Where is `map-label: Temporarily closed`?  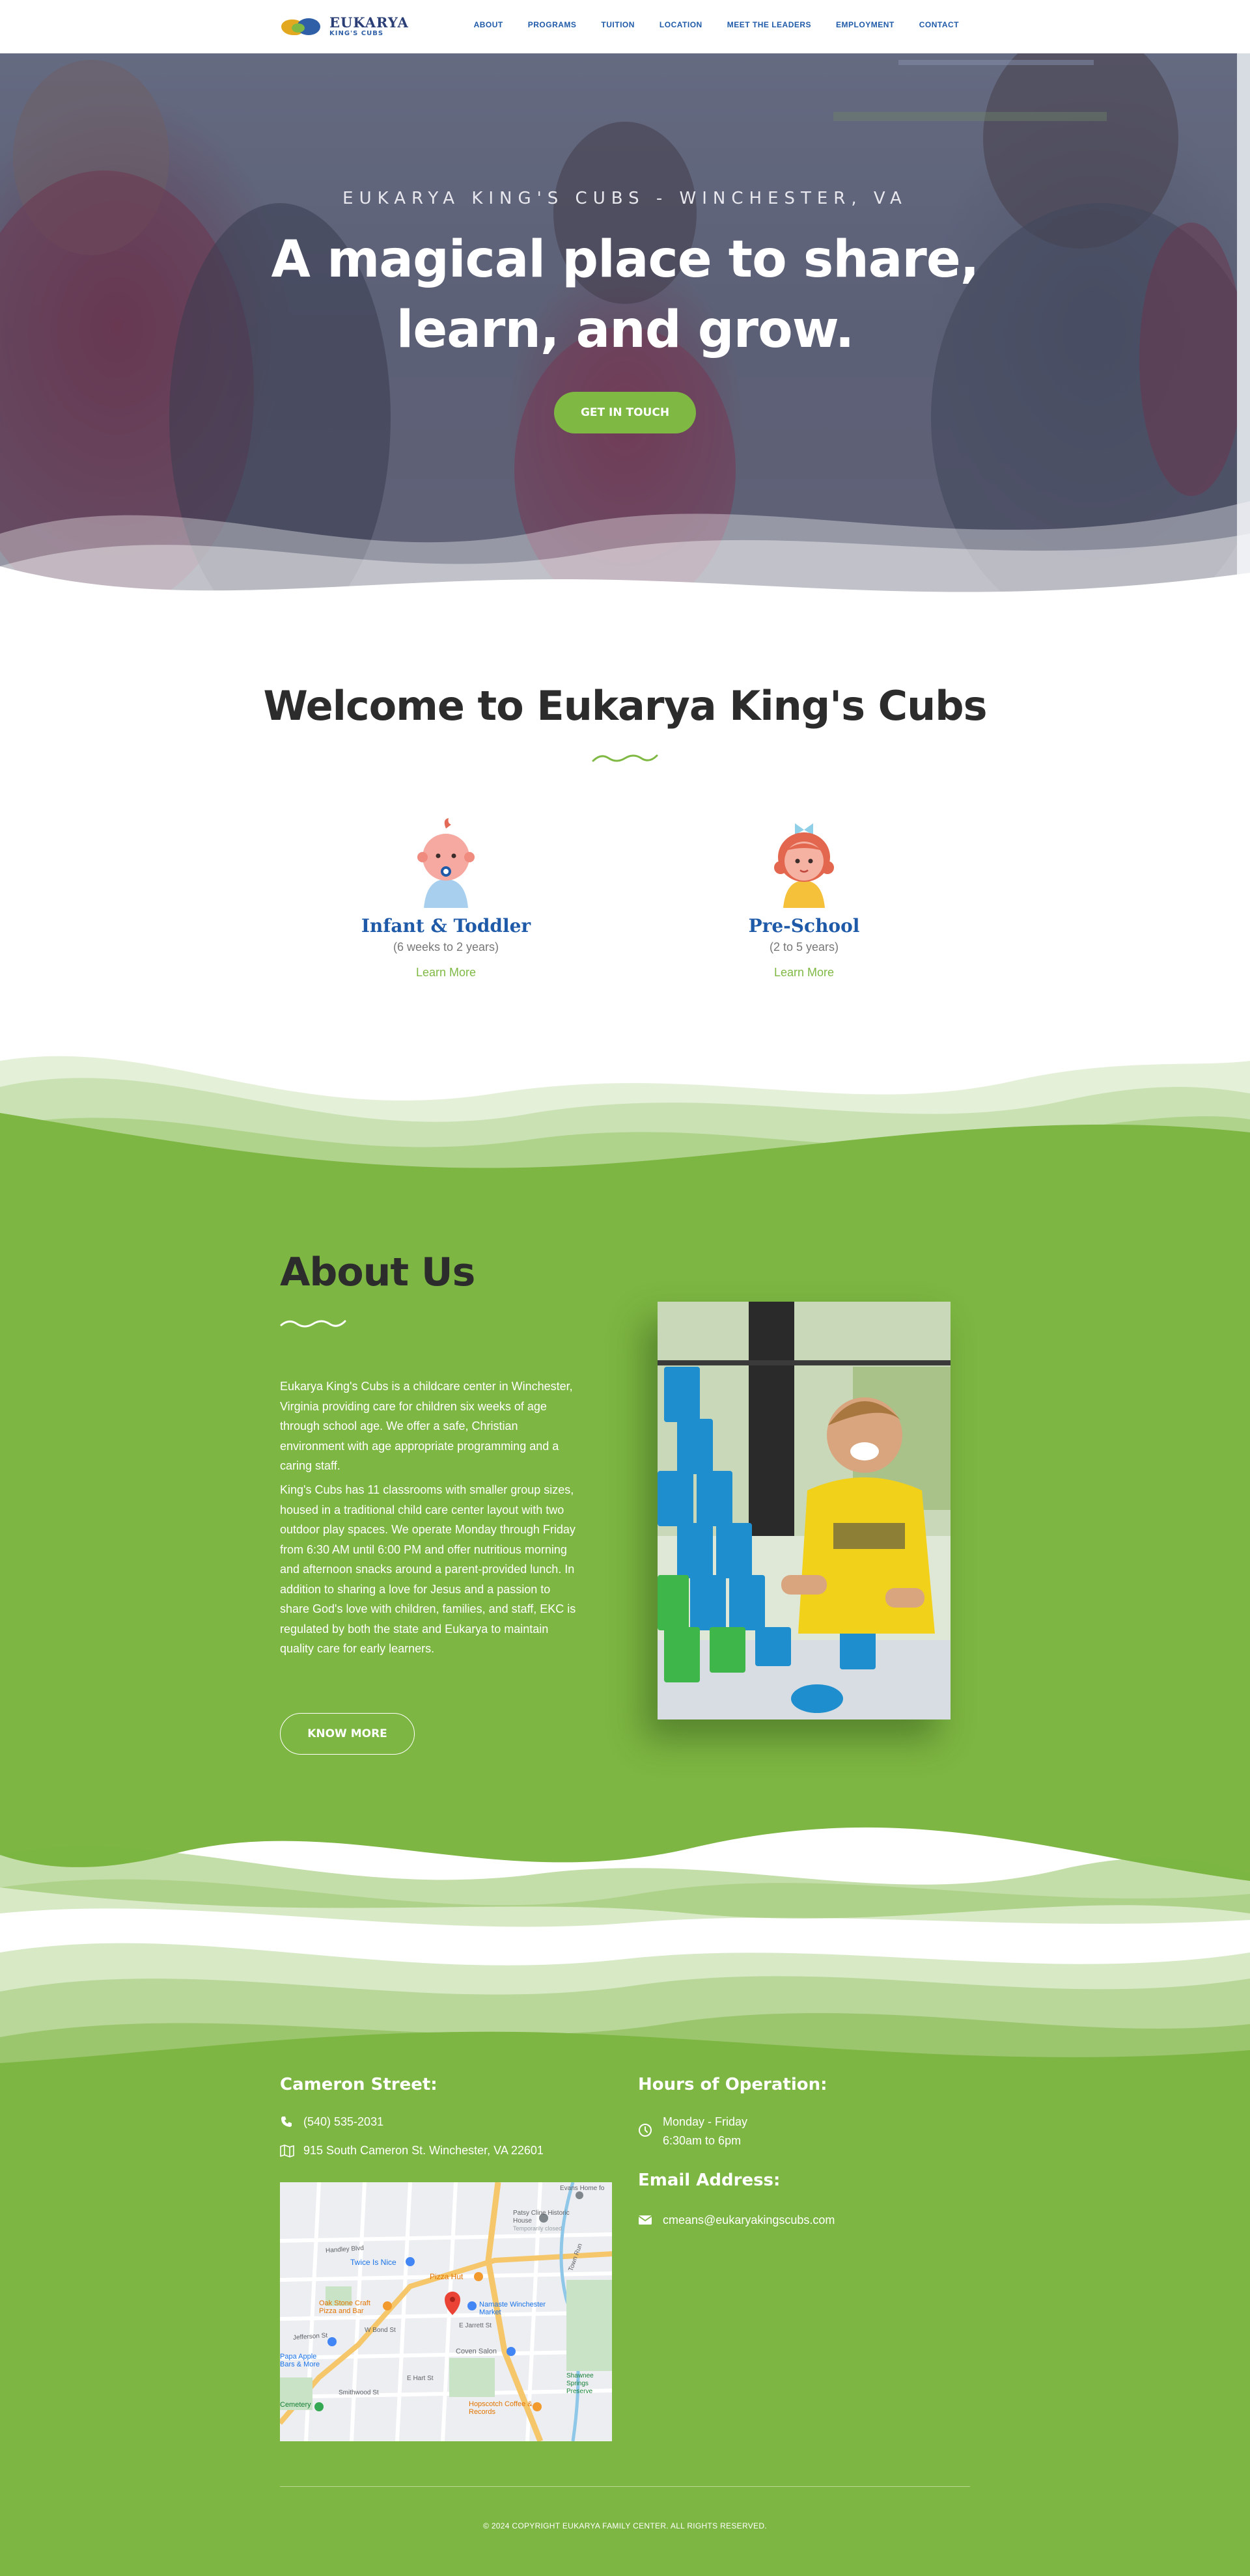 map-label: Temporarily closed is located at coordinates (537, 2228).